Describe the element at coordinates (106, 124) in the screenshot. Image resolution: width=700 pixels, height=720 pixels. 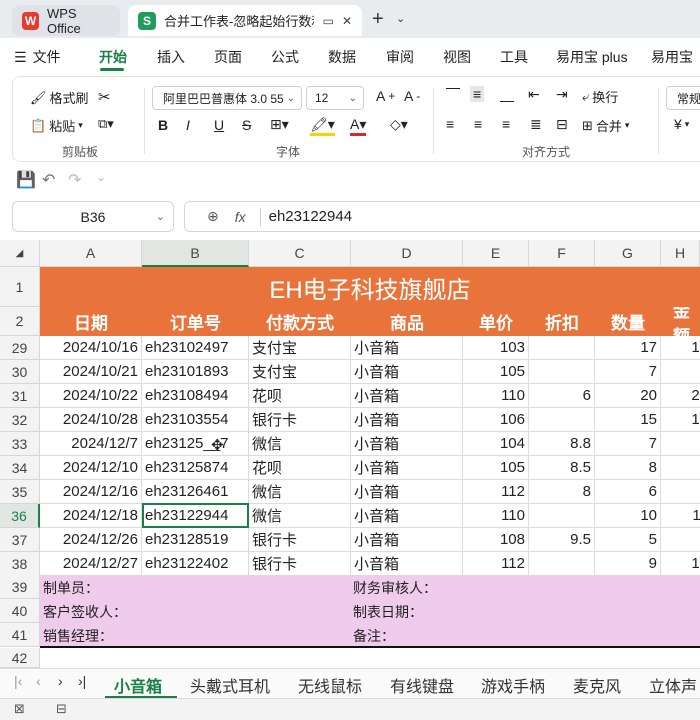
I see `copy-icon: ⧉▾` at that location.